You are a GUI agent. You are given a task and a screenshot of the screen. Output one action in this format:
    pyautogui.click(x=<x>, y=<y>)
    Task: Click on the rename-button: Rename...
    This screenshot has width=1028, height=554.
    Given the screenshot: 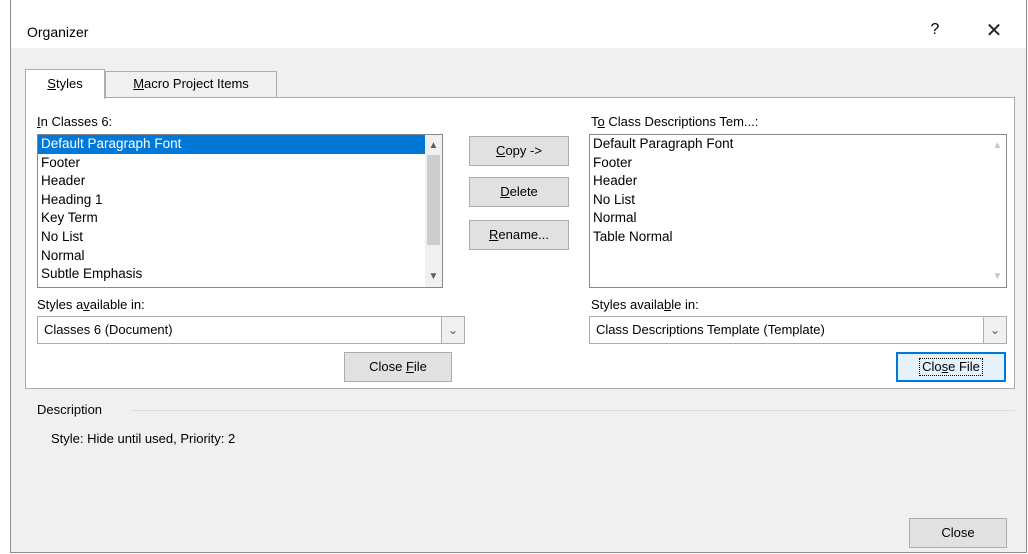 What is the action you would take?
    pyautogui.click(x=519, y=235)
    